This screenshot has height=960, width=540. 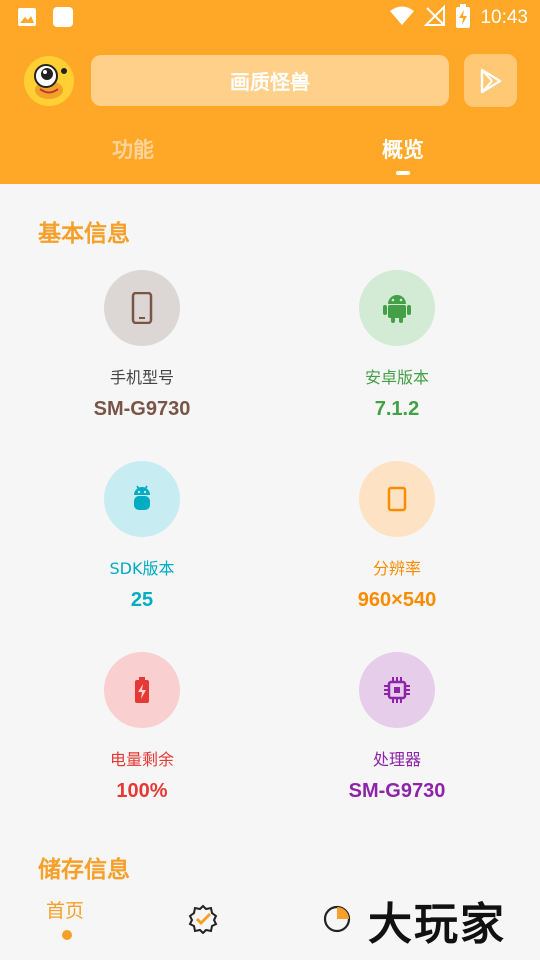 What do you see at coordinates (397, 308) in the screenshot?
I see `android-icon` at bounding box center [397, 308].